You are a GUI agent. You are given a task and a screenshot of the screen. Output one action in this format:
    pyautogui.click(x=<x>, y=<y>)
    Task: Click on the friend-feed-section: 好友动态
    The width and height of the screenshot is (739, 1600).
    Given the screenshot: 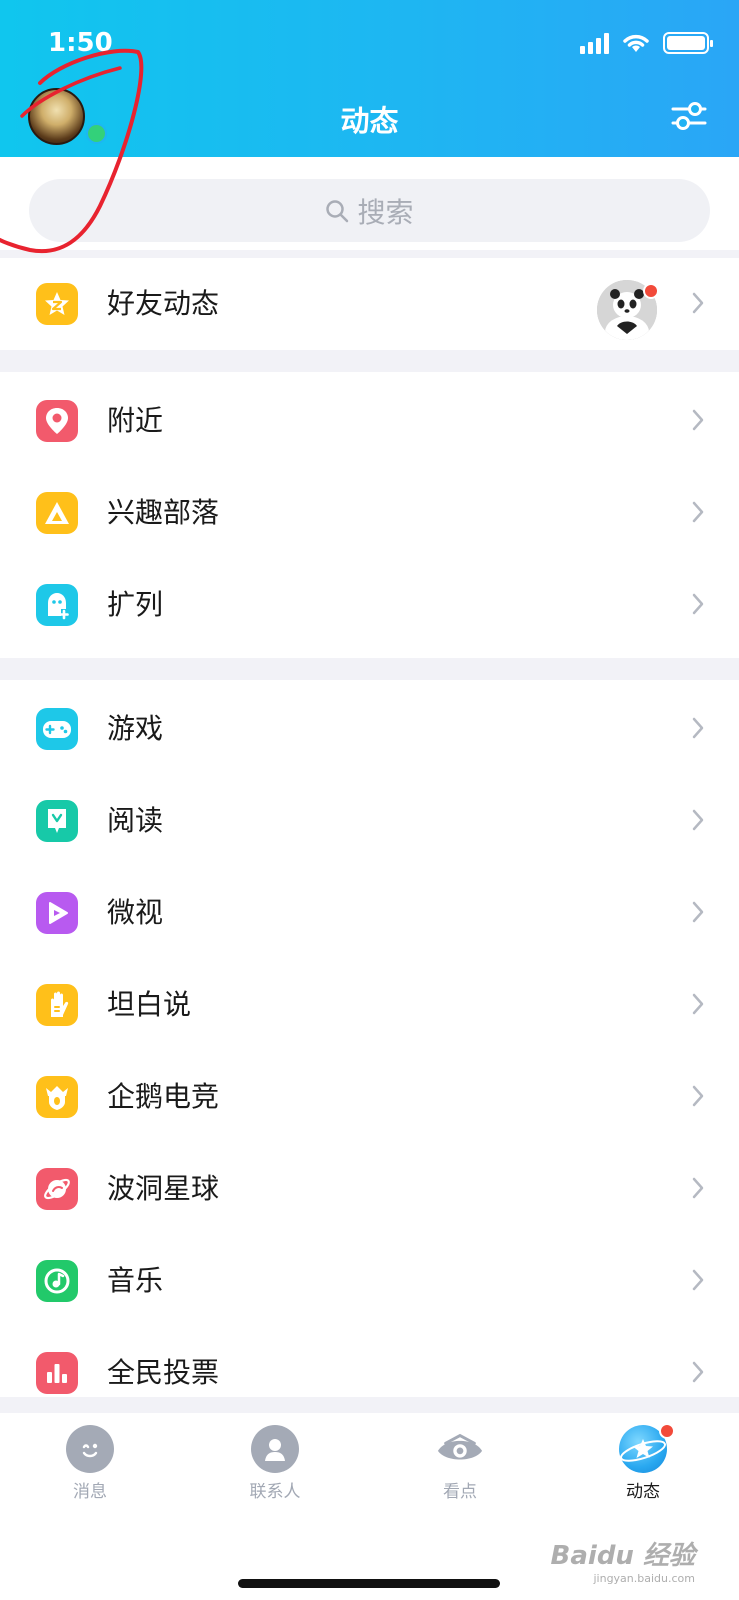 What is the action you would take?
    pyautogui.click(x=369, y=304)
    